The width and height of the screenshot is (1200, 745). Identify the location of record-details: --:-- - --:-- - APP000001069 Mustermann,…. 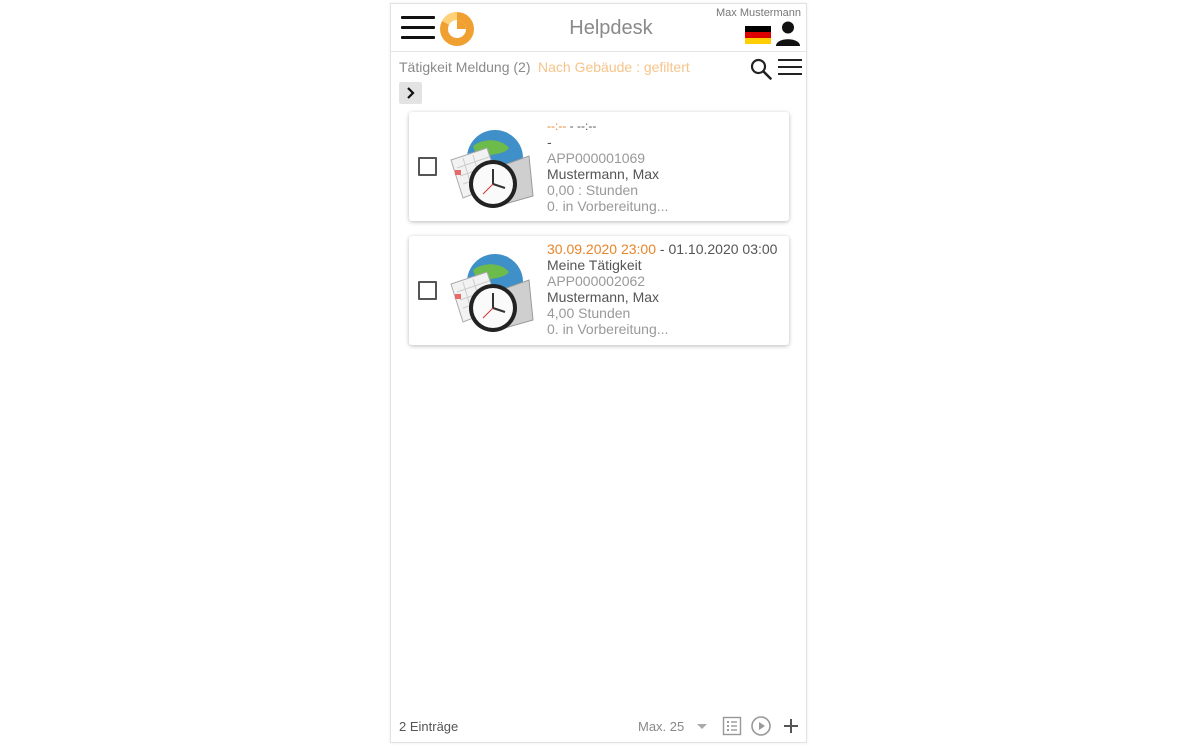
(607, 165).